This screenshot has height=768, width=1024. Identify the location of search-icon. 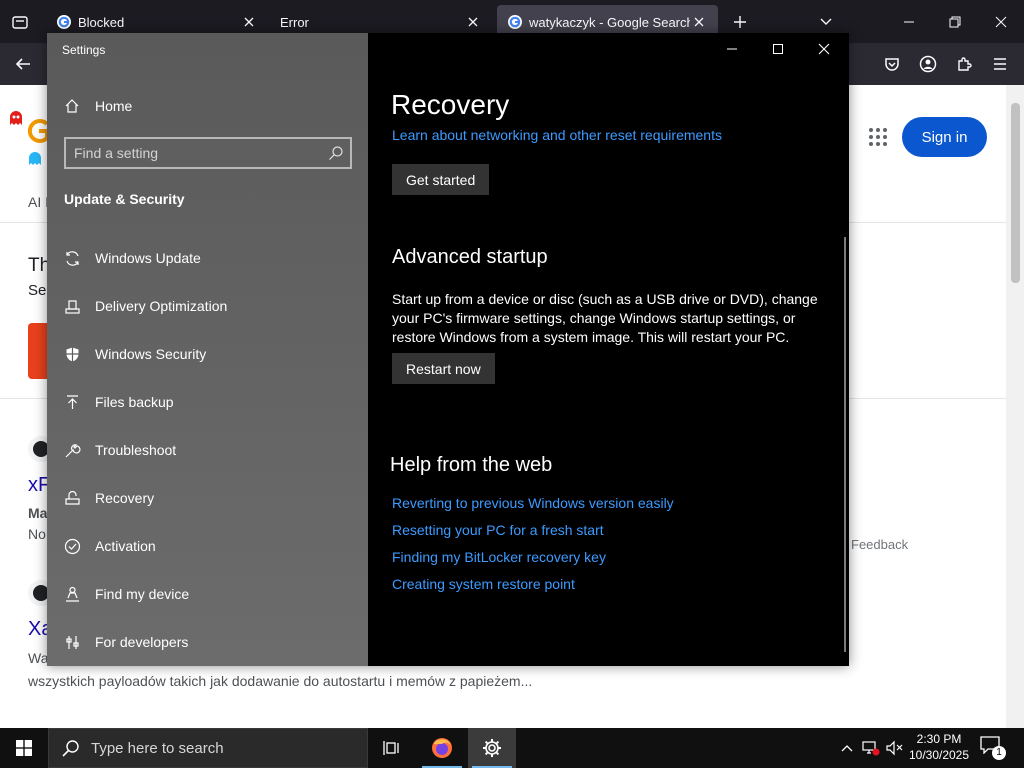
(70, 748).